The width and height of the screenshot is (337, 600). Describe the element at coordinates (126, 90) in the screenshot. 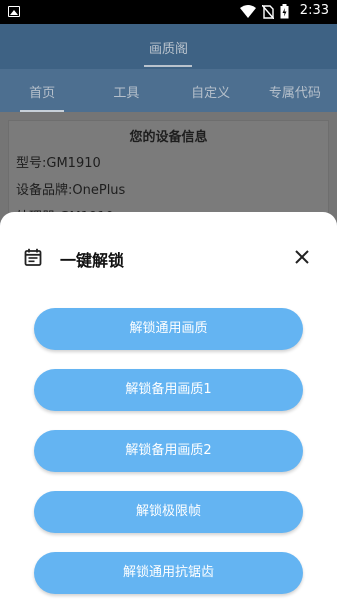

I see `tab-tools: 工具` at that location.